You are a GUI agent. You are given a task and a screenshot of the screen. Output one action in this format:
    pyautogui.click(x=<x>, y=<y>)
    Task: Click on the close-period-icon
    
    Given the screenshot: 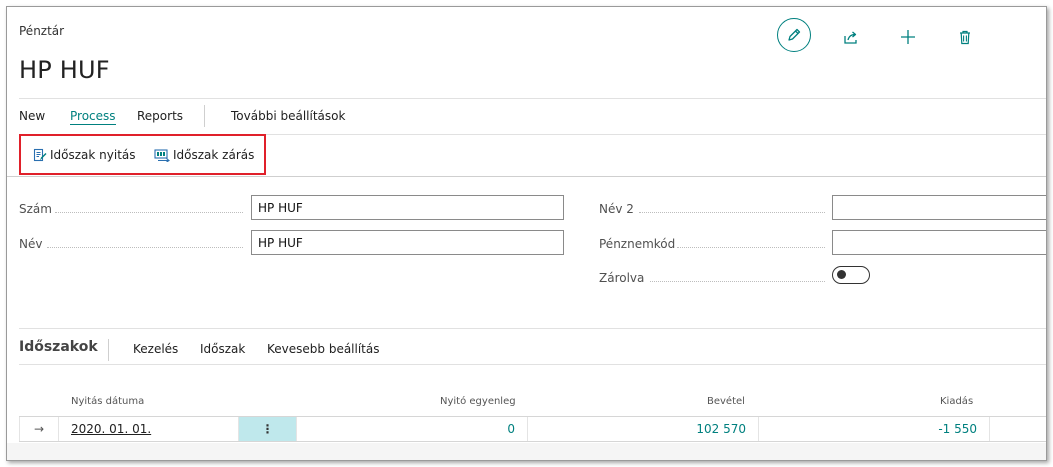 What is the action you would take?
    pyautogui.click(x=162, y=155)
    